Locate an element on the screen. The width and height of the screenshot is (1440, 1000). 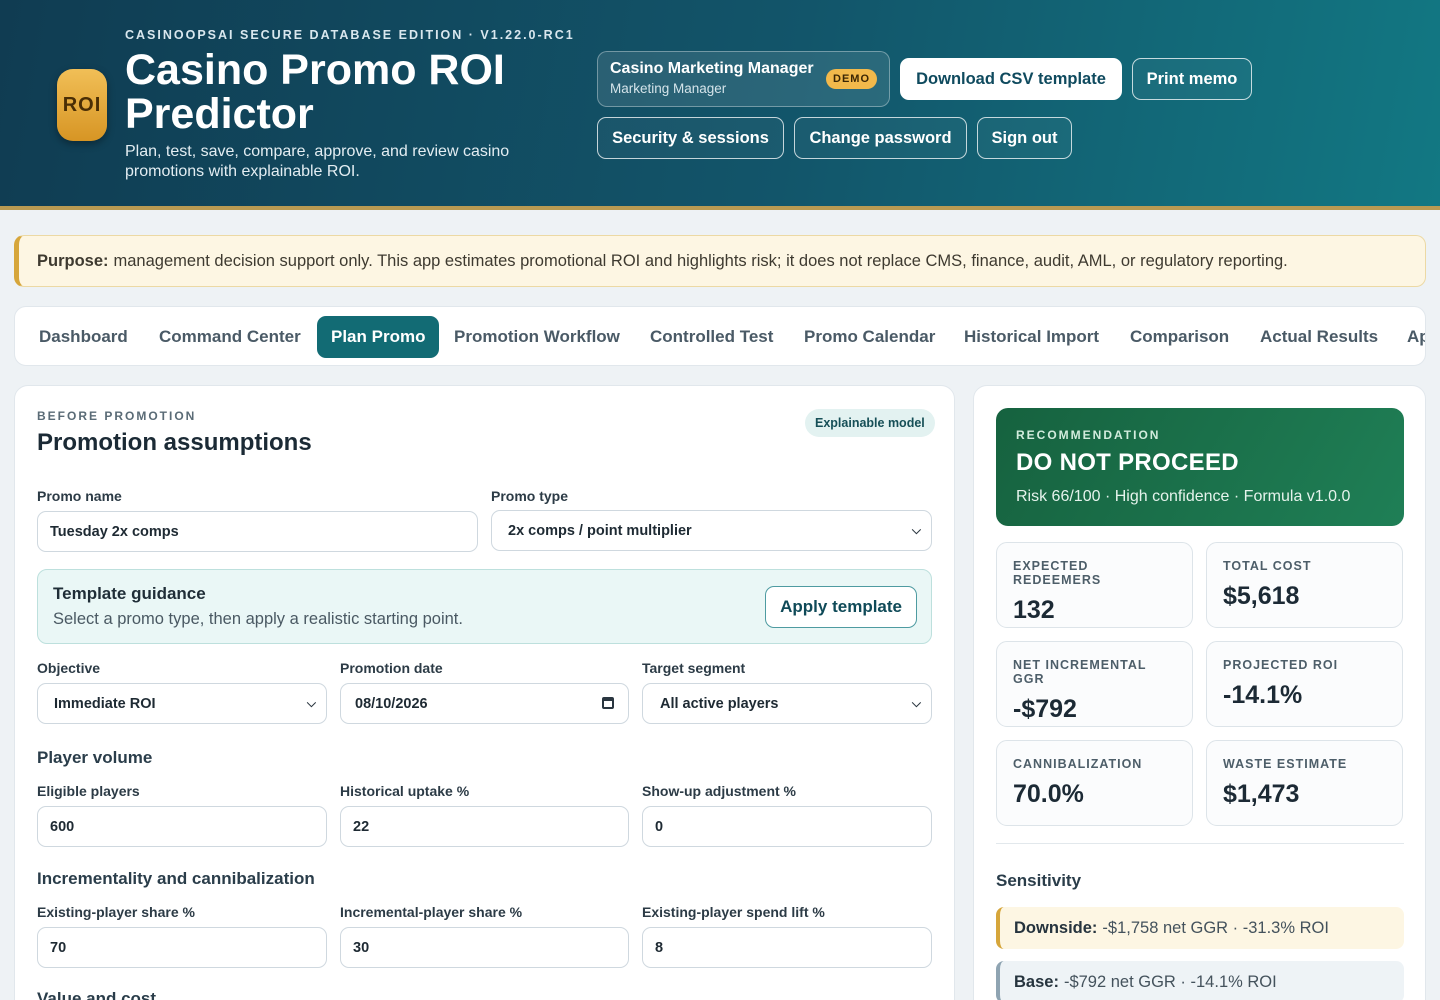
kpi-value: 70.0% is located at coordinates (1048, 794).